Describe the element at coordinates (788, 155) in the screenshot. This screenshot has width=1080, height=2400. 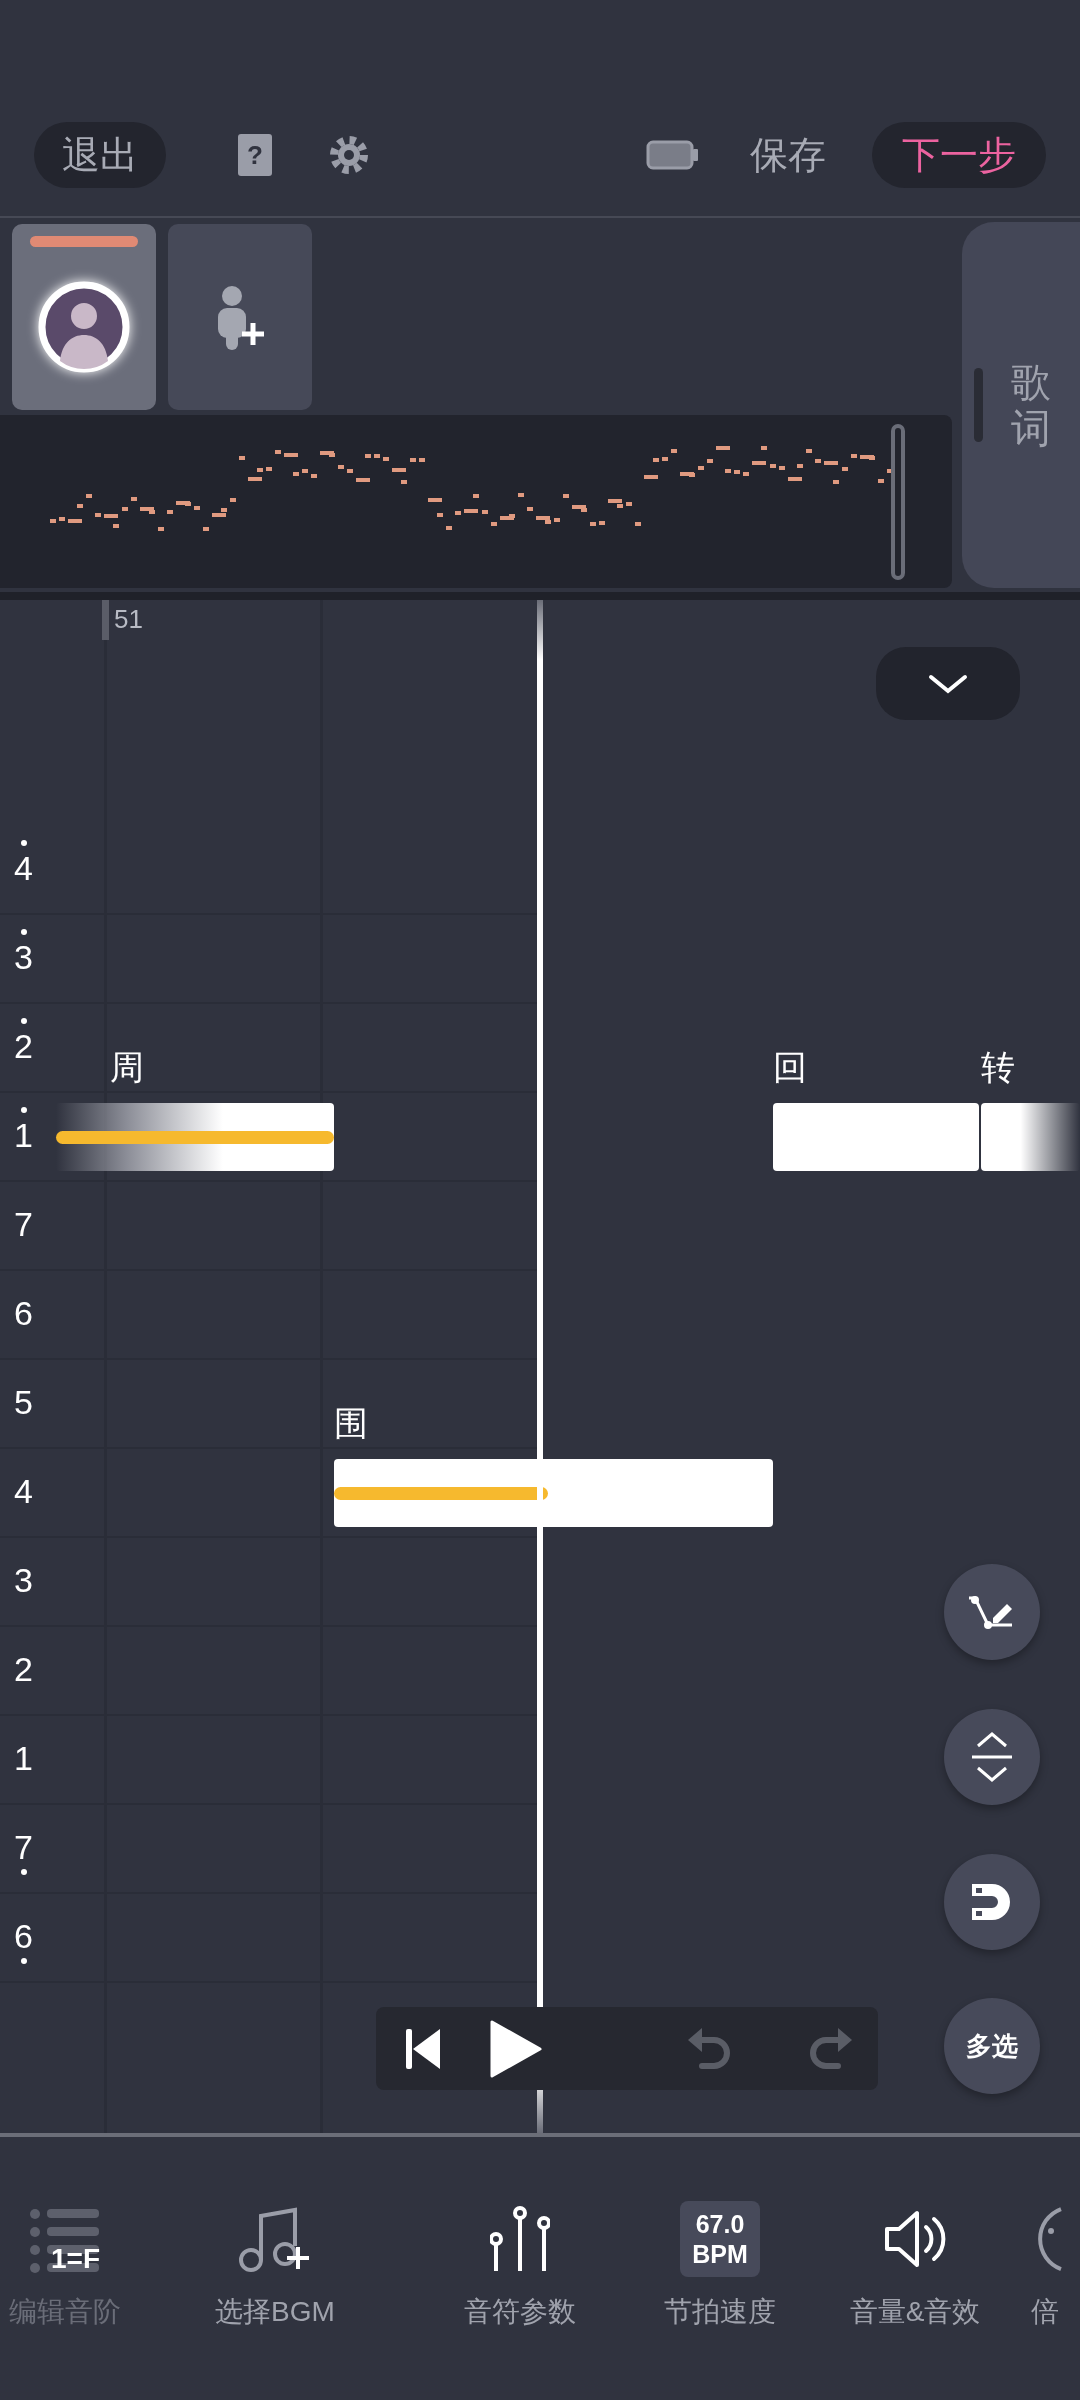
I see `save-button: 保存` at that location.